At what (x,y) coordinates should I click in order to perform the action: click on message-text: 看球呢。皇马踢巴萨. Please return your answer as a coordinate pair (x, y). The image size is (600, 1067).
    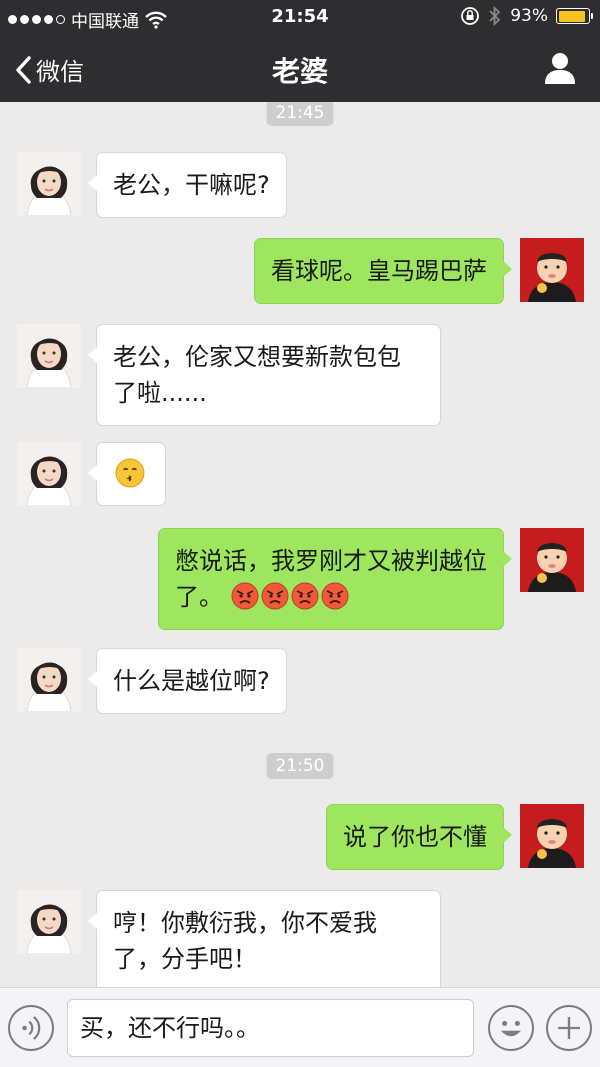
    Looking at the image, I should click on (379, 271).